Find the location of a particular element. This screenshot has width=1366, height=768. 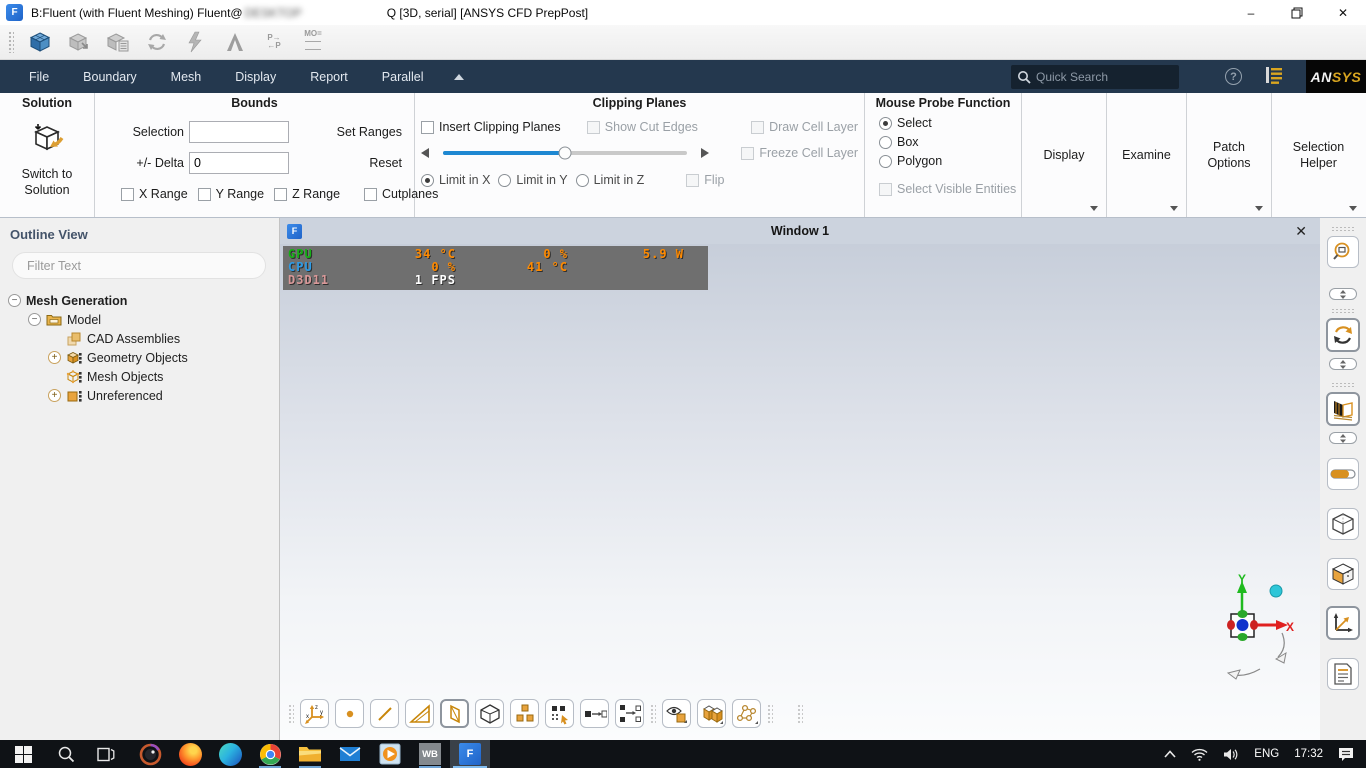

reset-button: Reset is located at coordinates (348, 163).